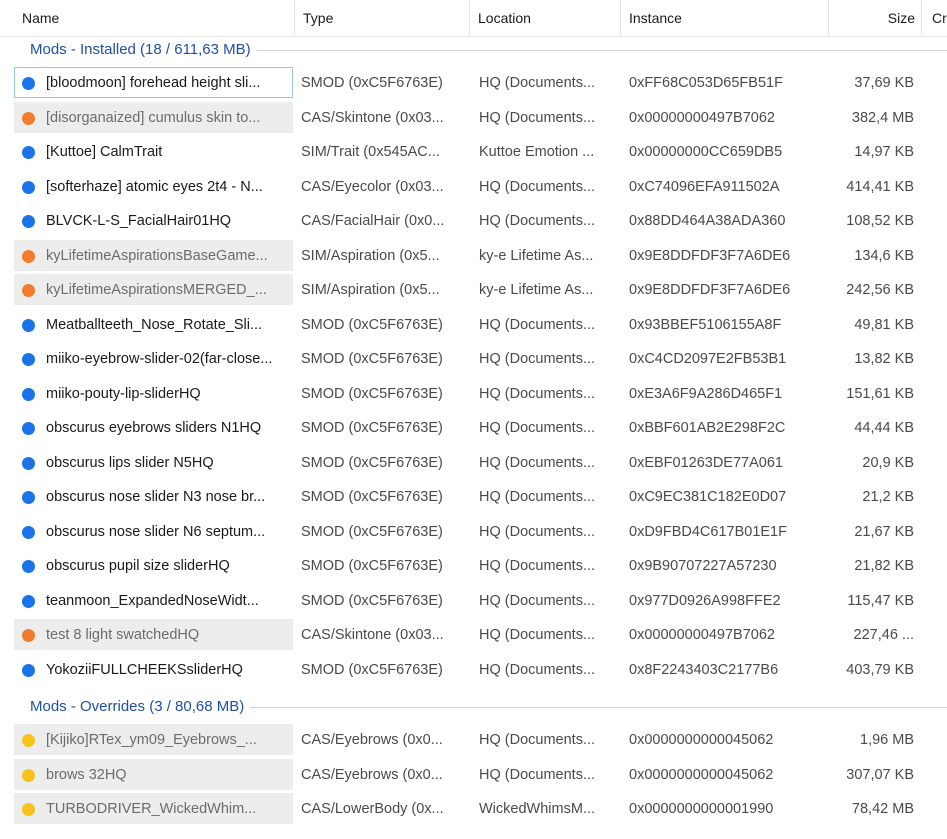 The image size is (947, 839). Describe the element at coordinates (382, 18) in the screenshot. I see `column-type-header: Type` at that location.